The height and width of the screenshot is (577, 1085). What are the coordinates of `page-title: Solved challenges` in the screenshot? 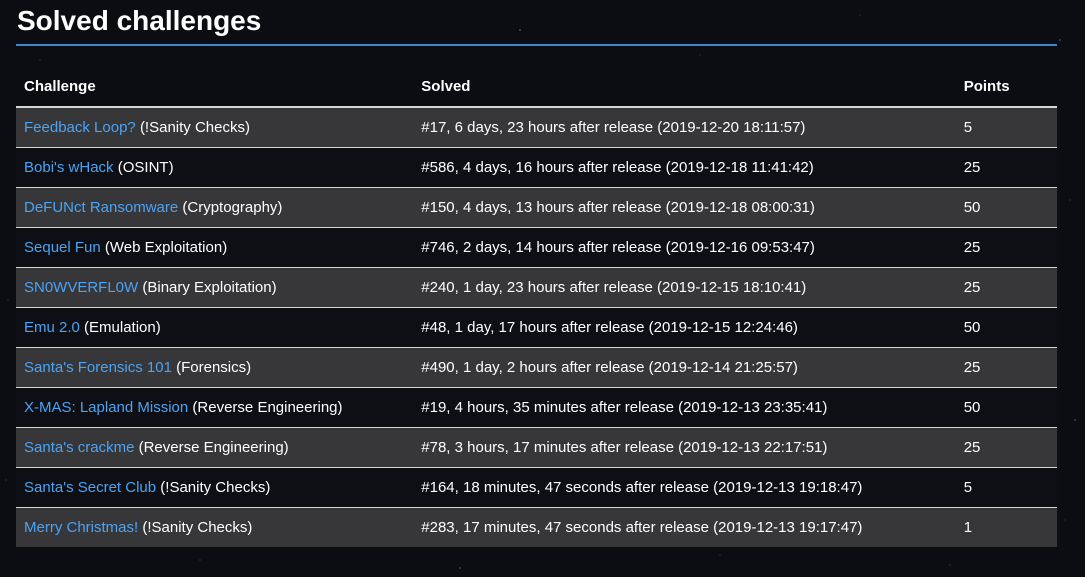 It's located at (139, 20).